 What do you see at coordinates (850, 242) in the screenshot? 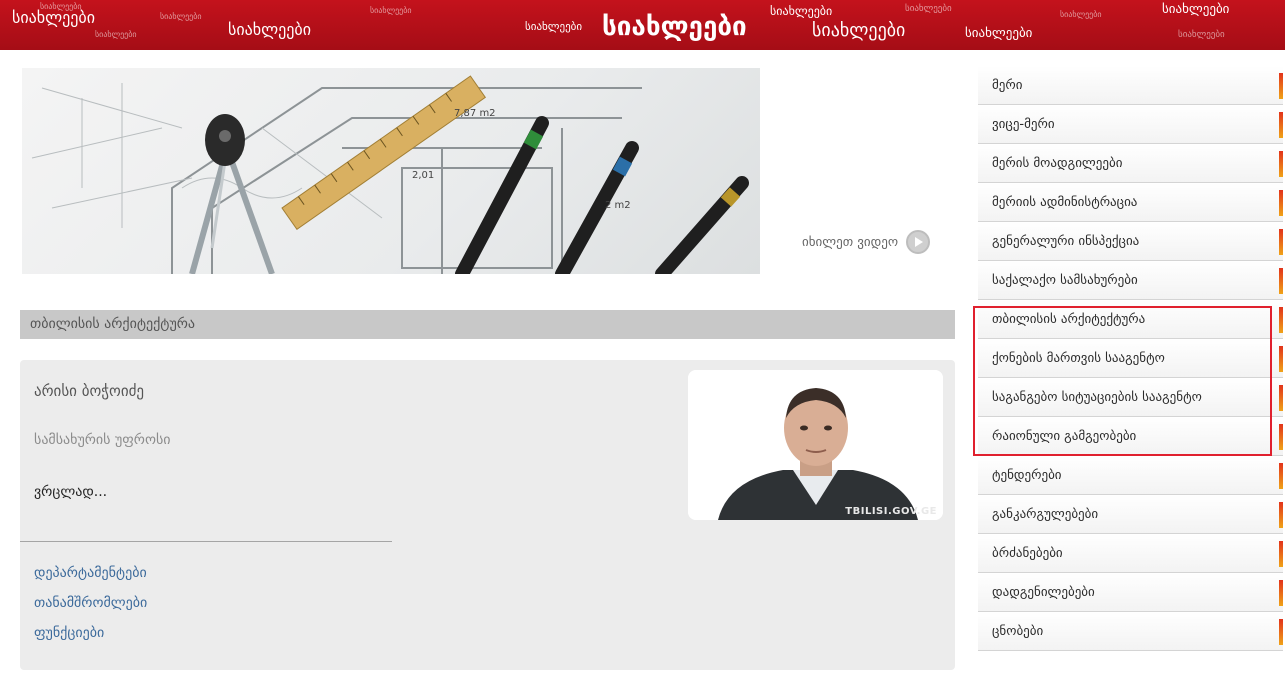
I see `view-video-label: იხილეთ ვიდეო` at bounding box center [850, 242].